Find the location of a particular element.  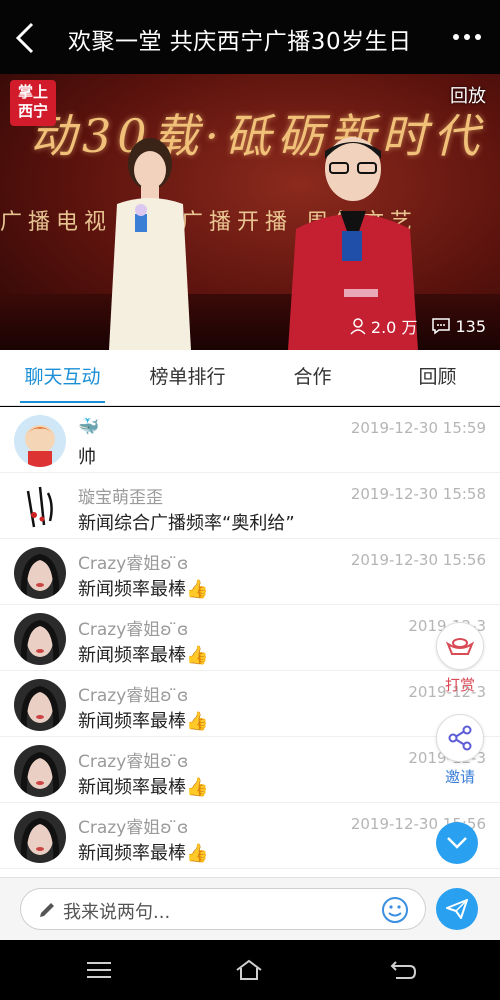

invite-button: 邀请 is located at coordinates (460, 754).